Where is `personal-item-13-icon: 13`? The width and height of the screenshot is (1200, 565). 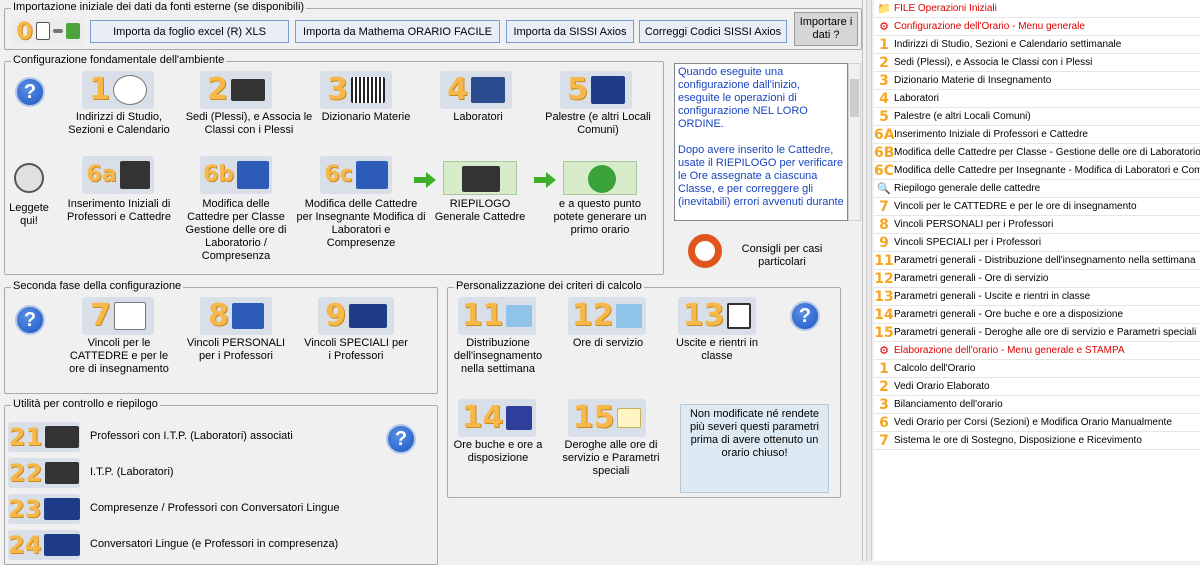 personal-item-13-icon: 13 is located at coordinates (717, 316).